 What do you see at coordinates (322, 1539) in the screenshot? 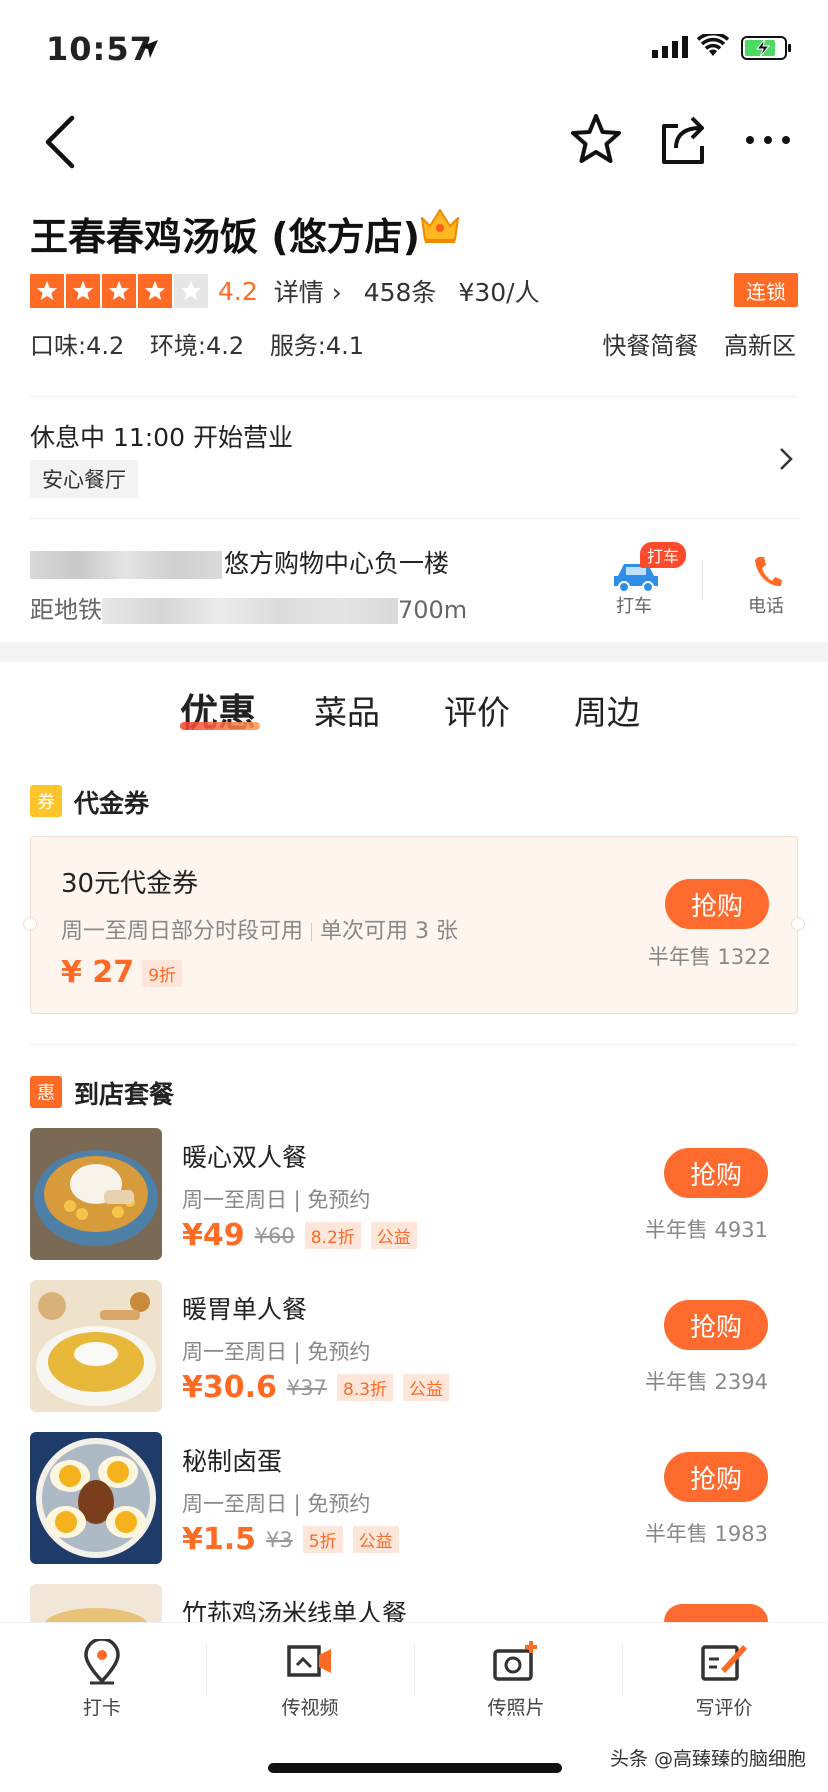
I see `package-discount: 5折` at bounding box center [322, 1539].